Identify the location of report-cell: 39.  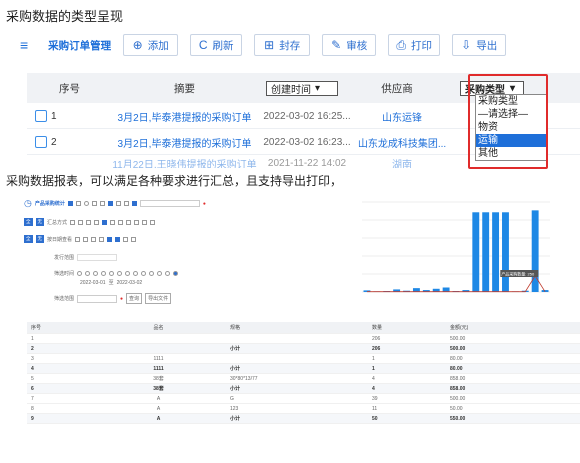
(375, 398).